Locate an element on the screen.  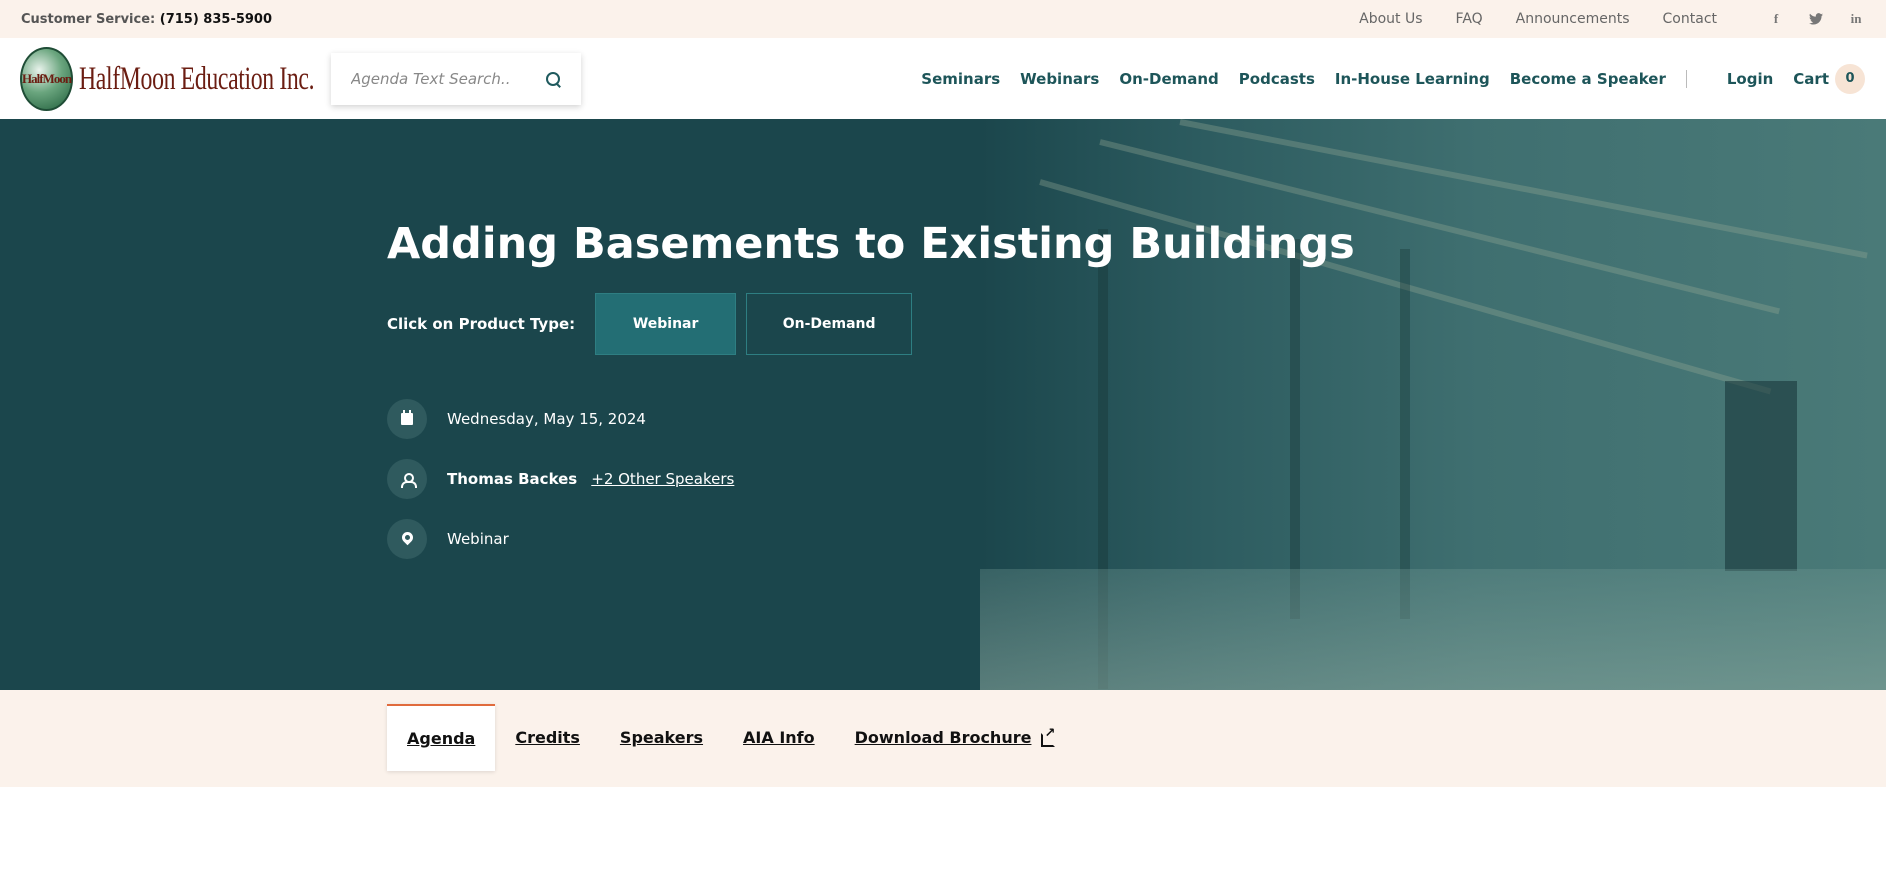
logo-wordmark: HalfMoon Education Inc. is located at coordinates (197, 78).